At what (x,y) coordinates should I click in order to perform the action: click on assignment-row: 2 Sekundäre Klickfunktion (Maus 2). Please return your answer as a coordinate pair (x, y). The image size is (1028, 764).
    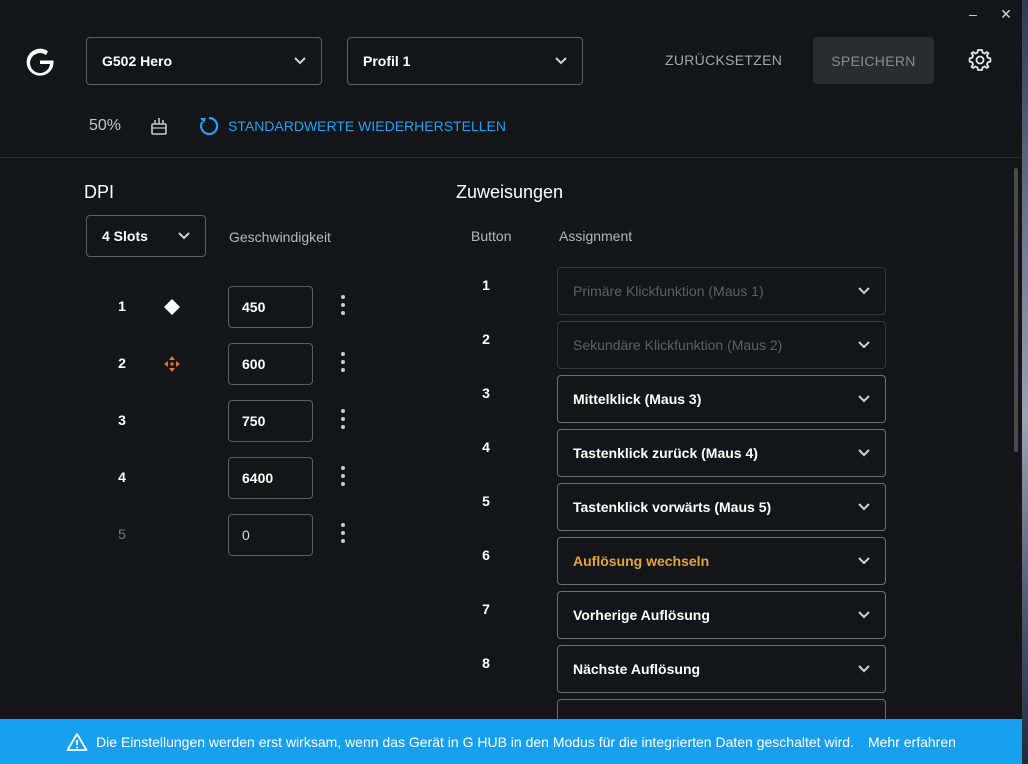
    Looking at the image, I should click on (680, 345).